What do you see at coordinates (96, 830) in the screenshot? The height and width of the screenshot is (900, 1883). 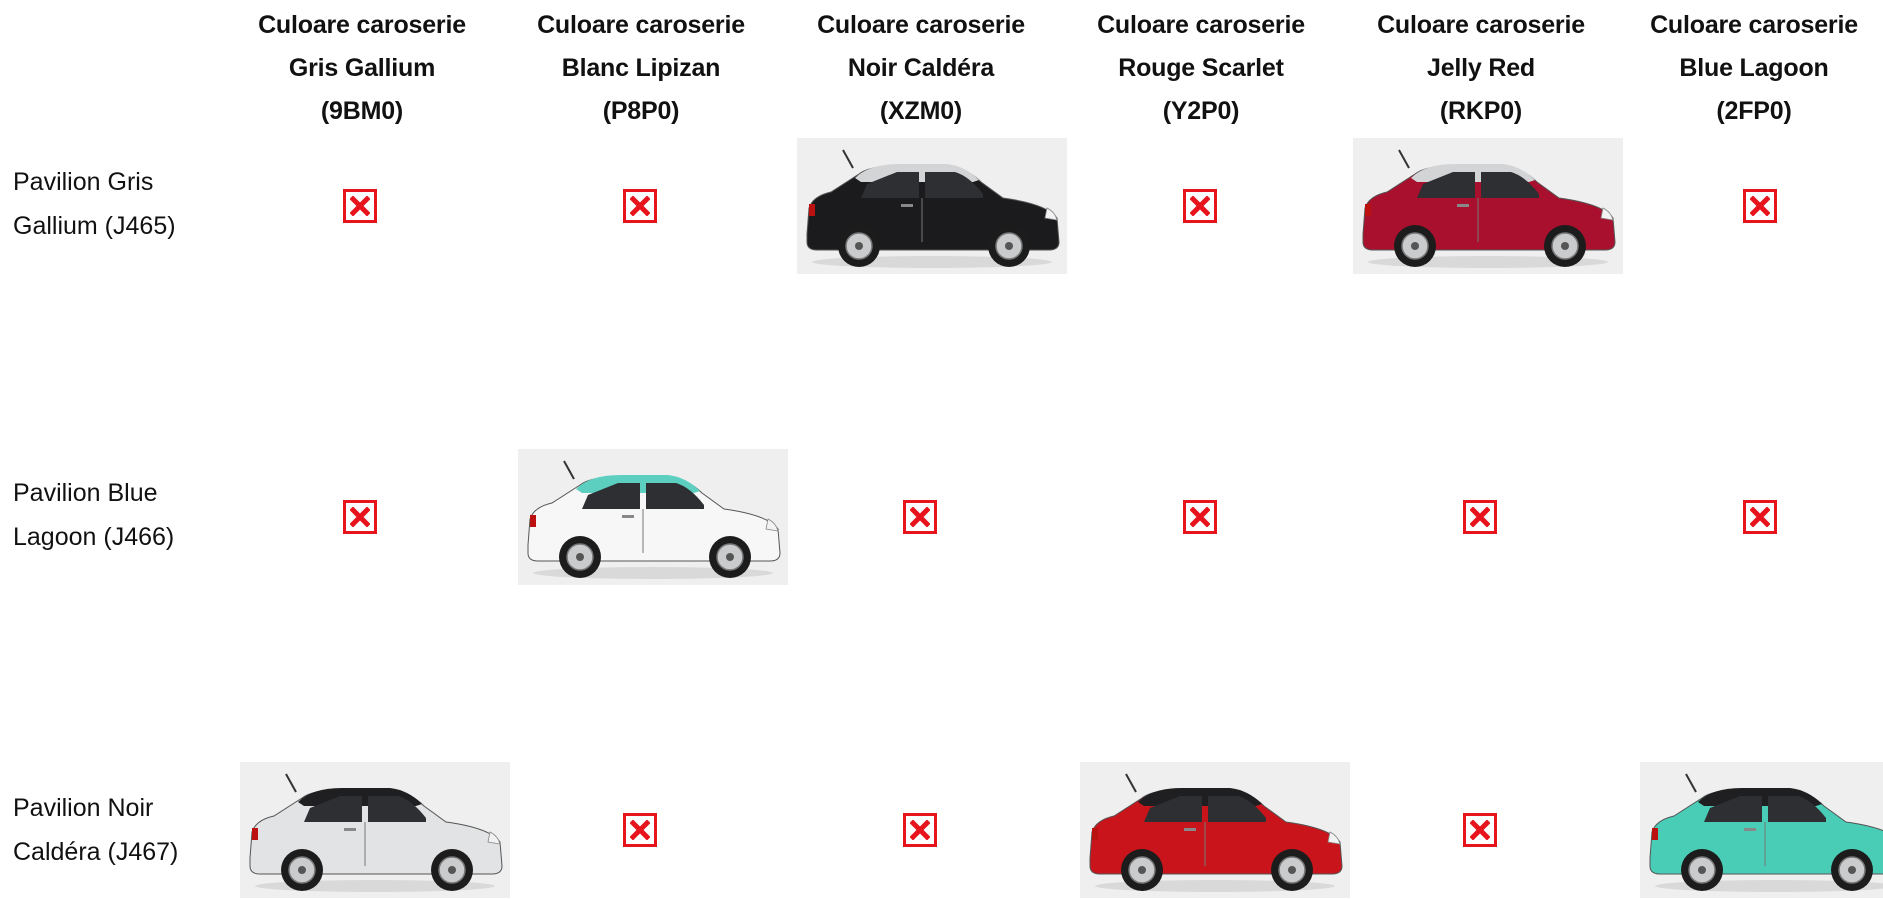 I see `row-header-noir-caldera: Pavilion Noir Caldéra (J467)` at bounding box center [96, 830].